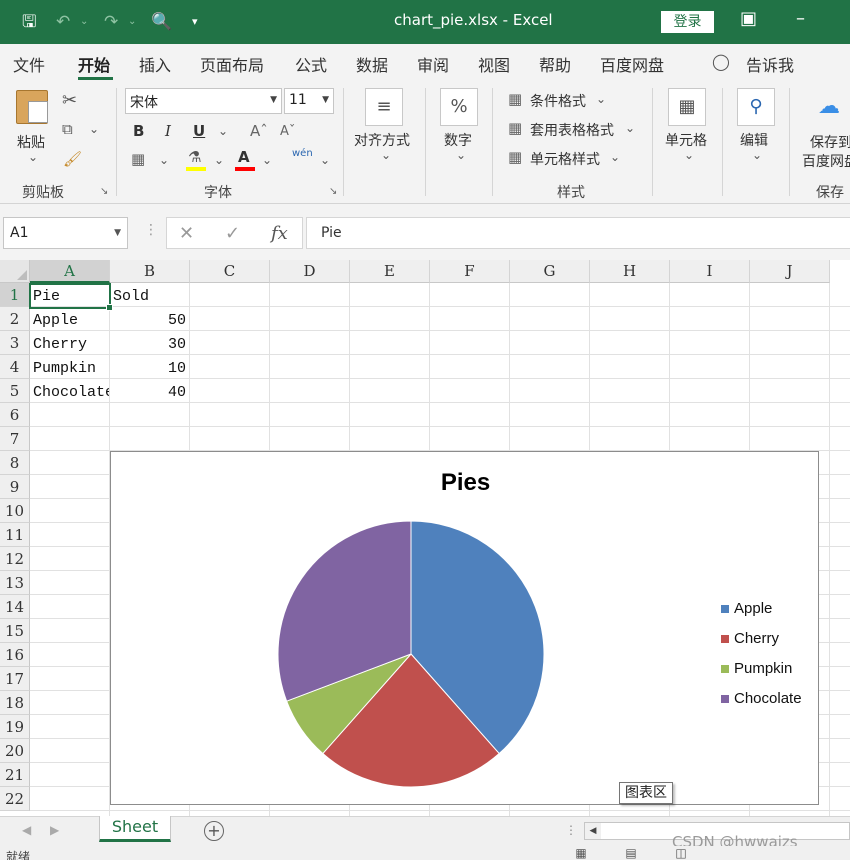 This screenshot has width=850, height=860. Describe the element at coordinates (433, 64) in the screenshot. I see `tab-review: 审阅` at that location.